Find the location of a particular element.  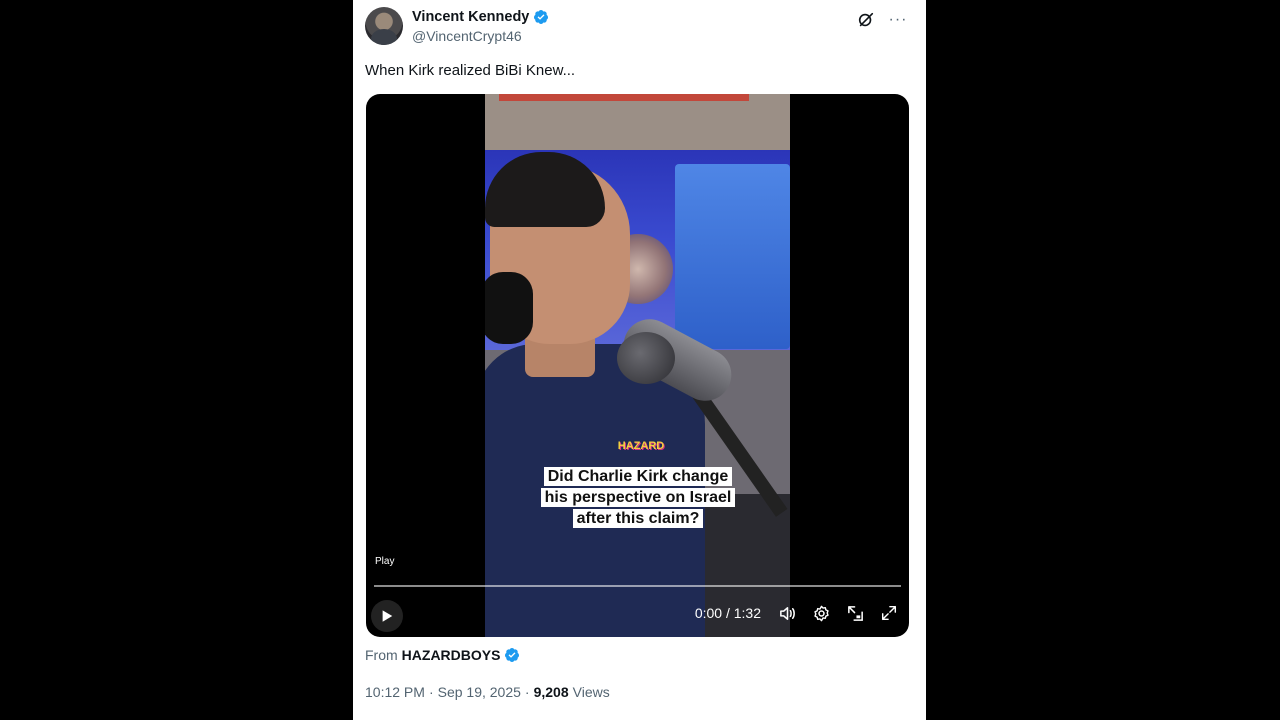

header-actions: ··· is located at coordinates (882, 20).